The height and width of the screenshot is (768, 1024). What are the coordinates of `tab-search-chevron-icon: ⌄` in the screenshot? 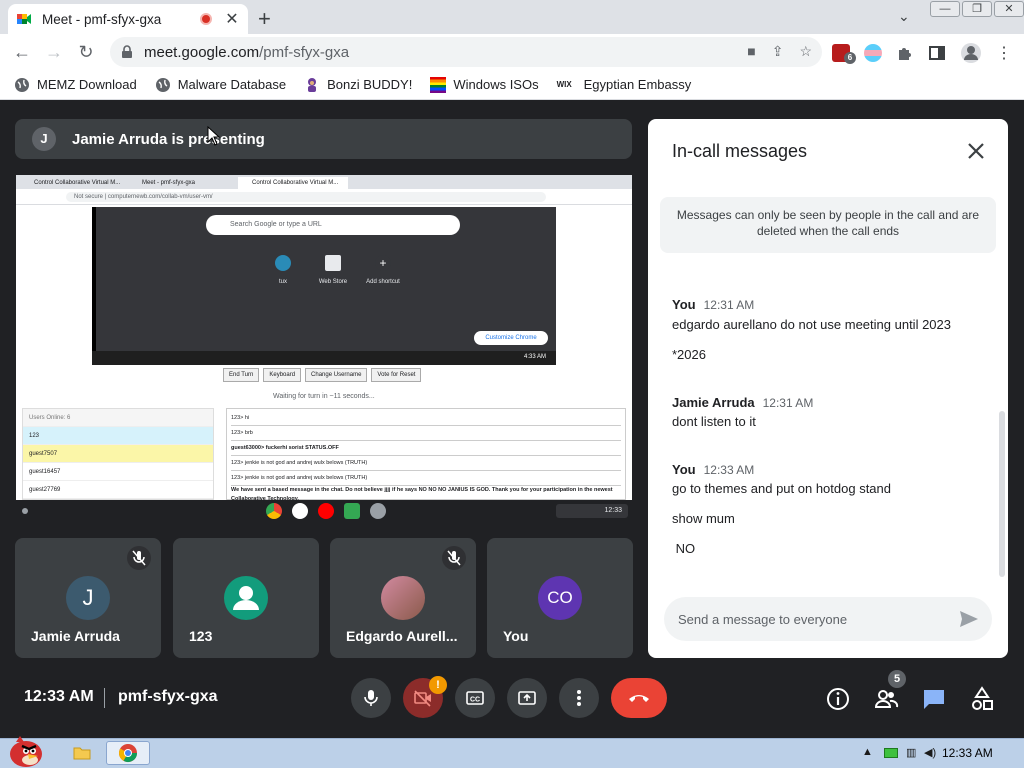 It's located at (904, 16).